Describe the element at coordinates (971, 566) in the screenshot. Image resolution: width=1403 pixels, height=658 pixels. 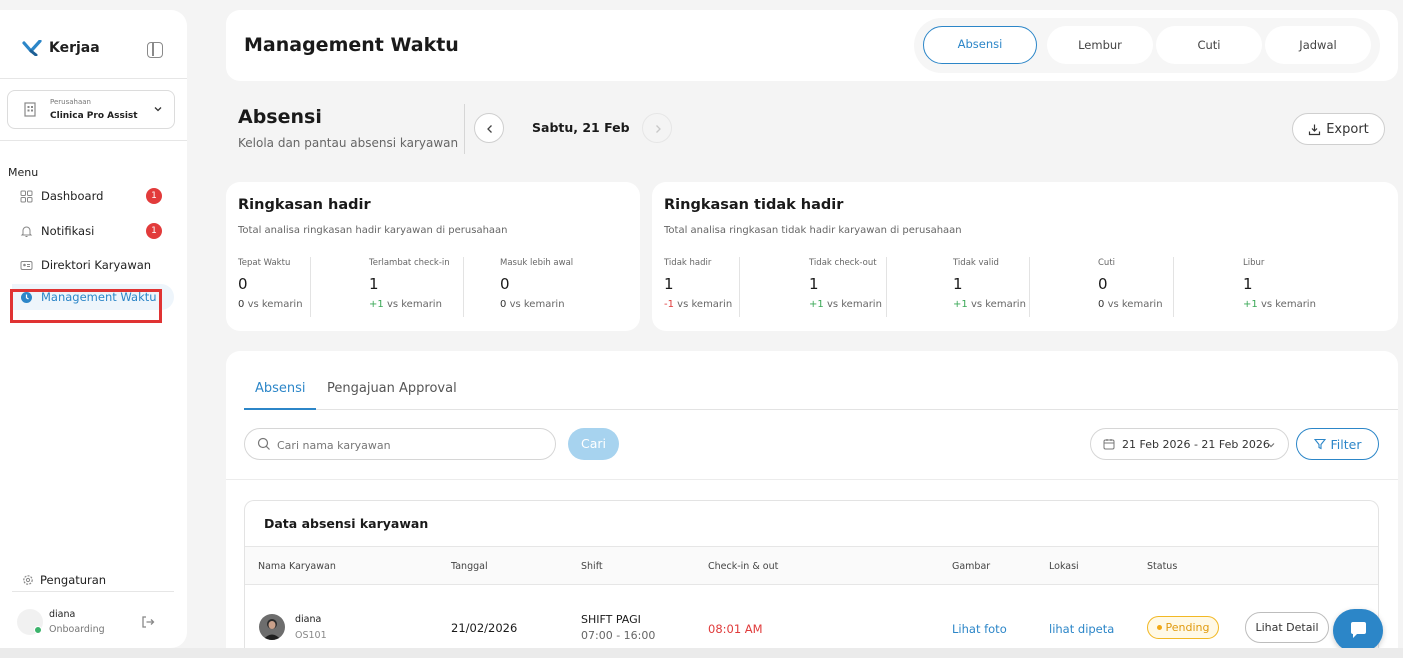
I see `column-header: Gambar` at that location.